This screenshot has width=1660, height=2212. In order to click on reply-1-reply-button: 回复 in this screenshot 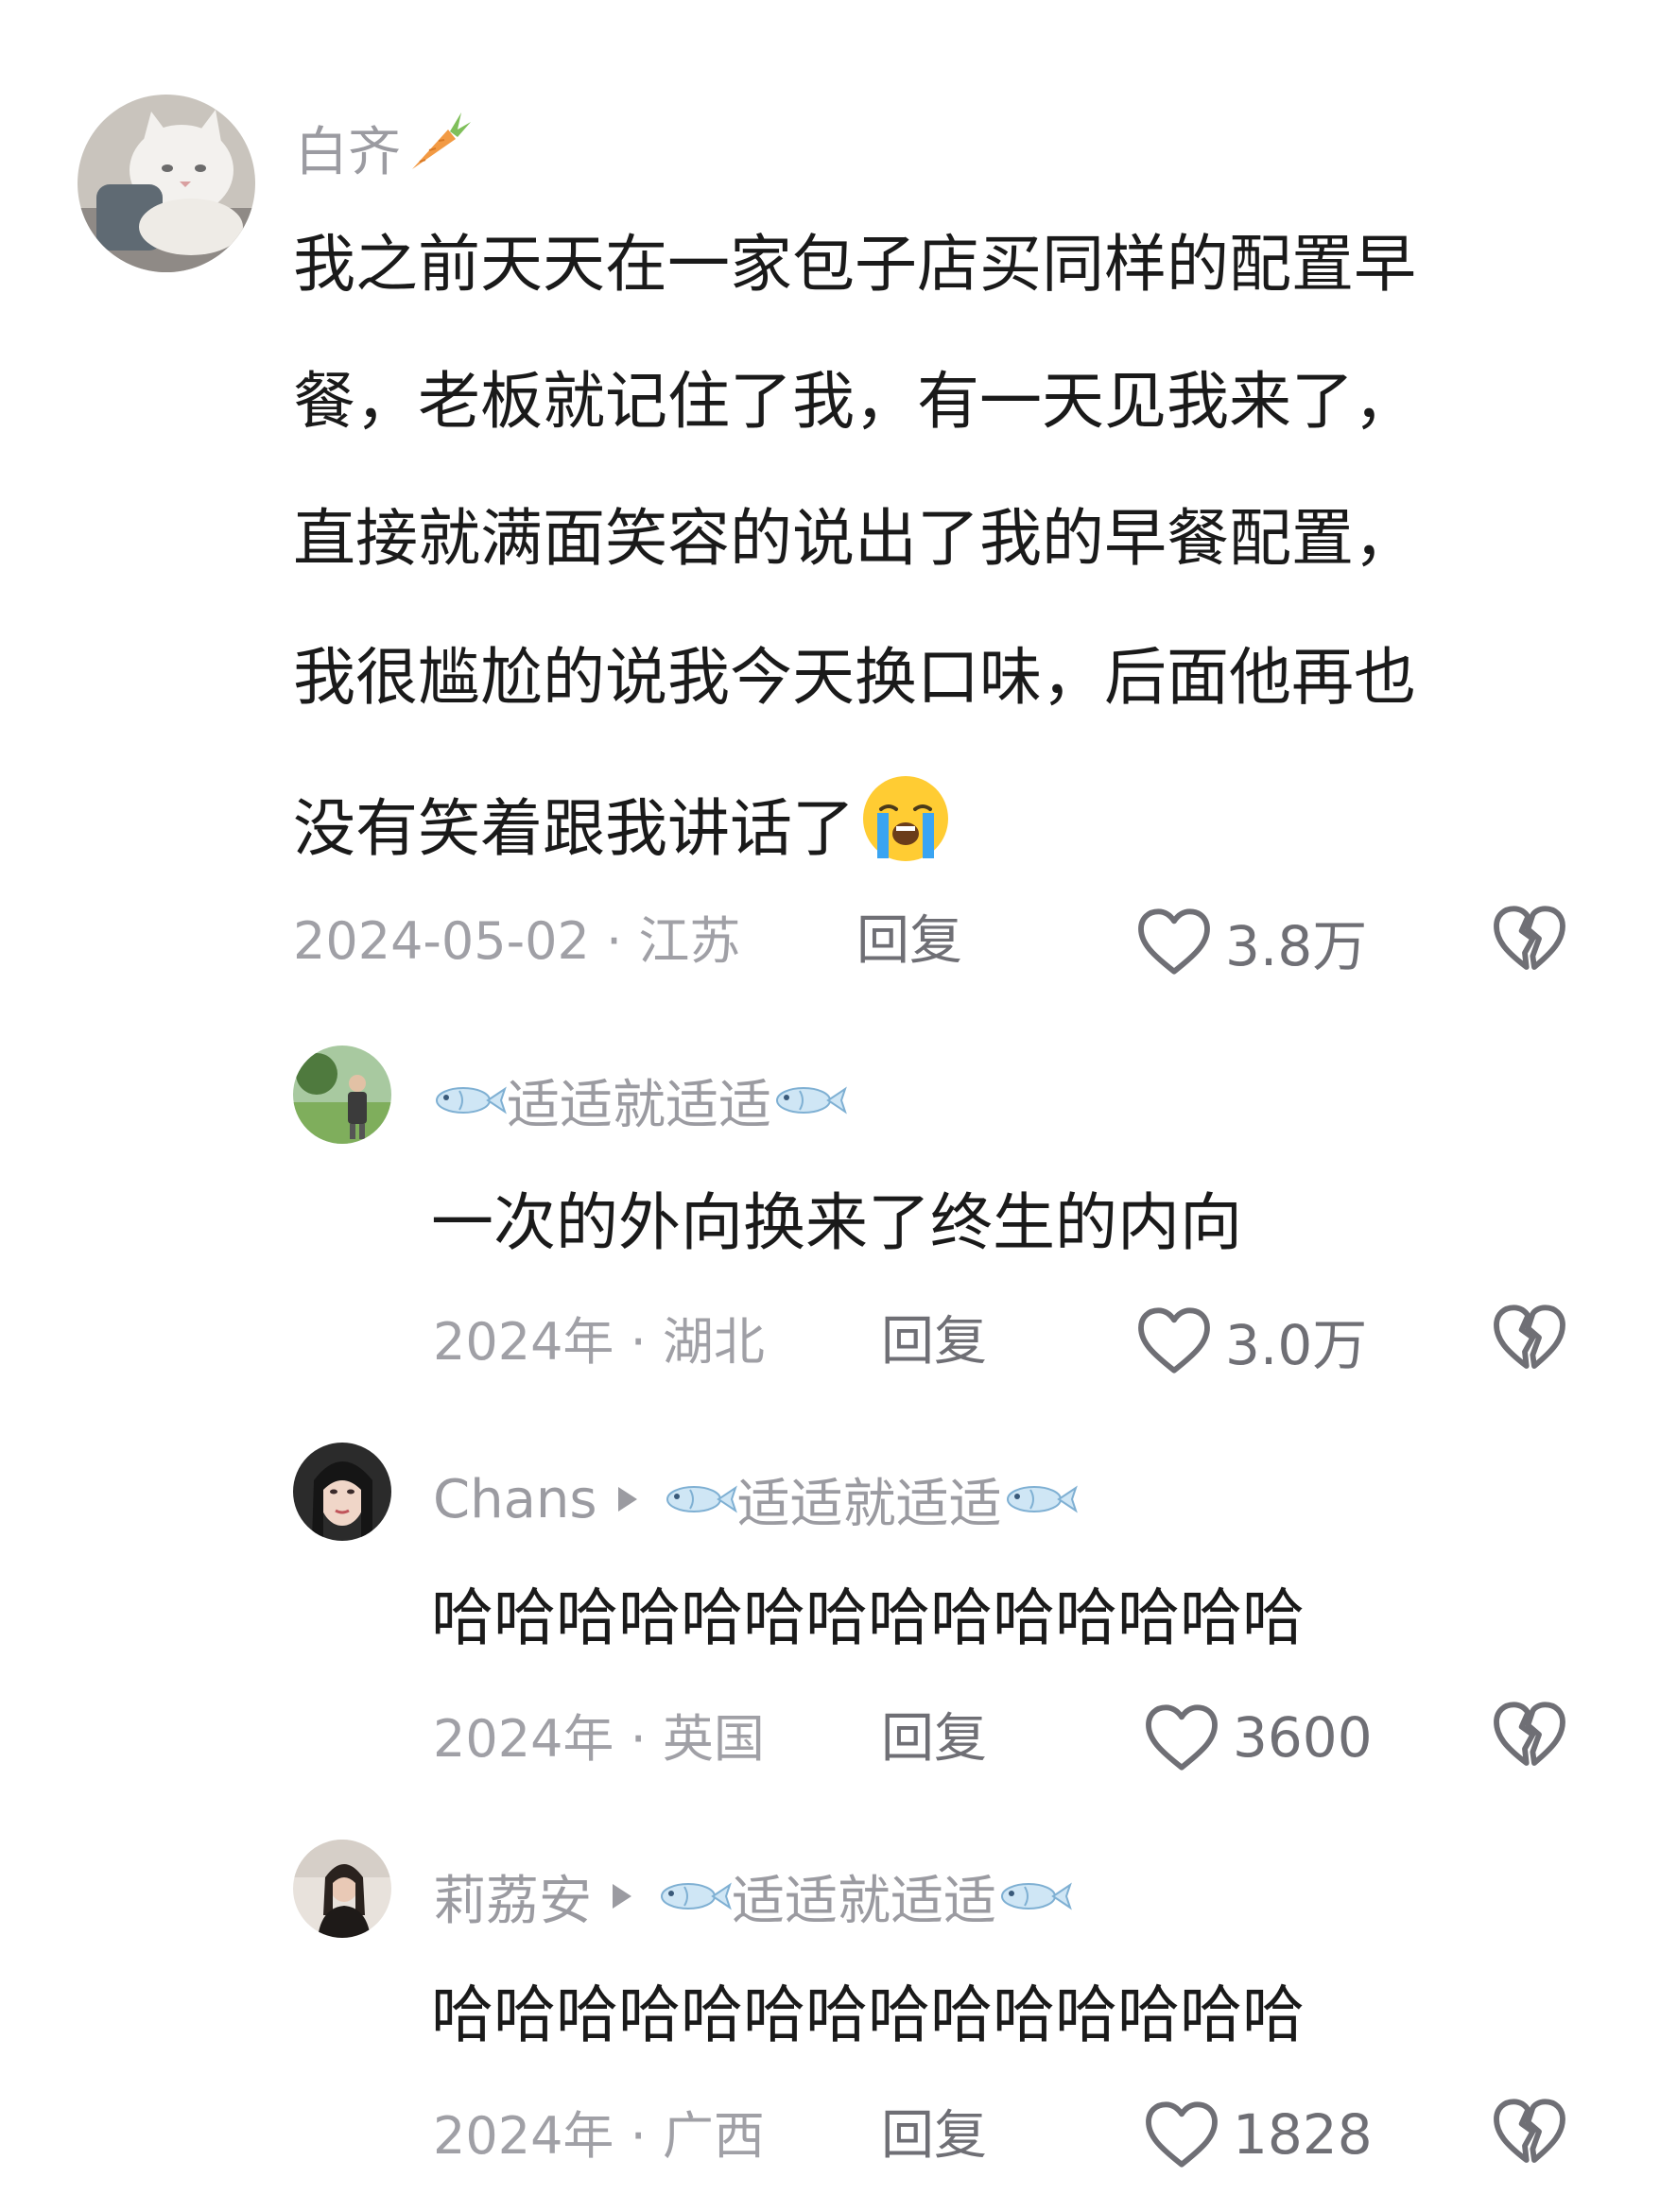, I will do `click(934, 1342)`.